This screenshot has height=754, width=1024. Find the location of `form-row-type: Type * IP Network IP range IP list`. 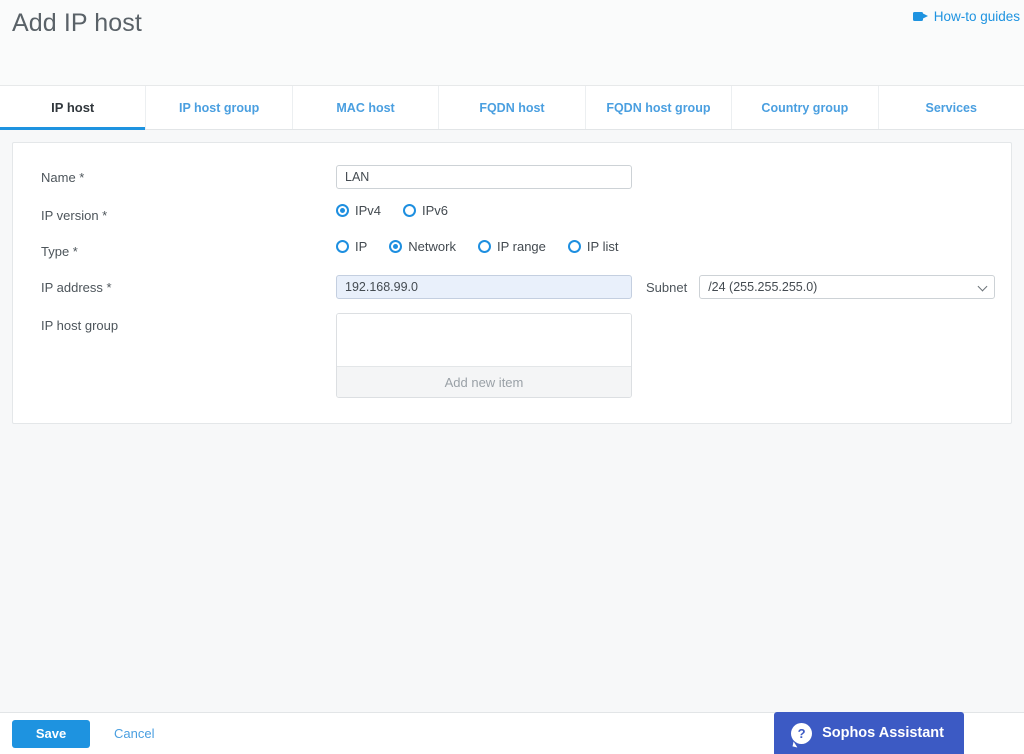

form-row-type: Type * IP Network IP range IP list is located at coordinates (512, 250).